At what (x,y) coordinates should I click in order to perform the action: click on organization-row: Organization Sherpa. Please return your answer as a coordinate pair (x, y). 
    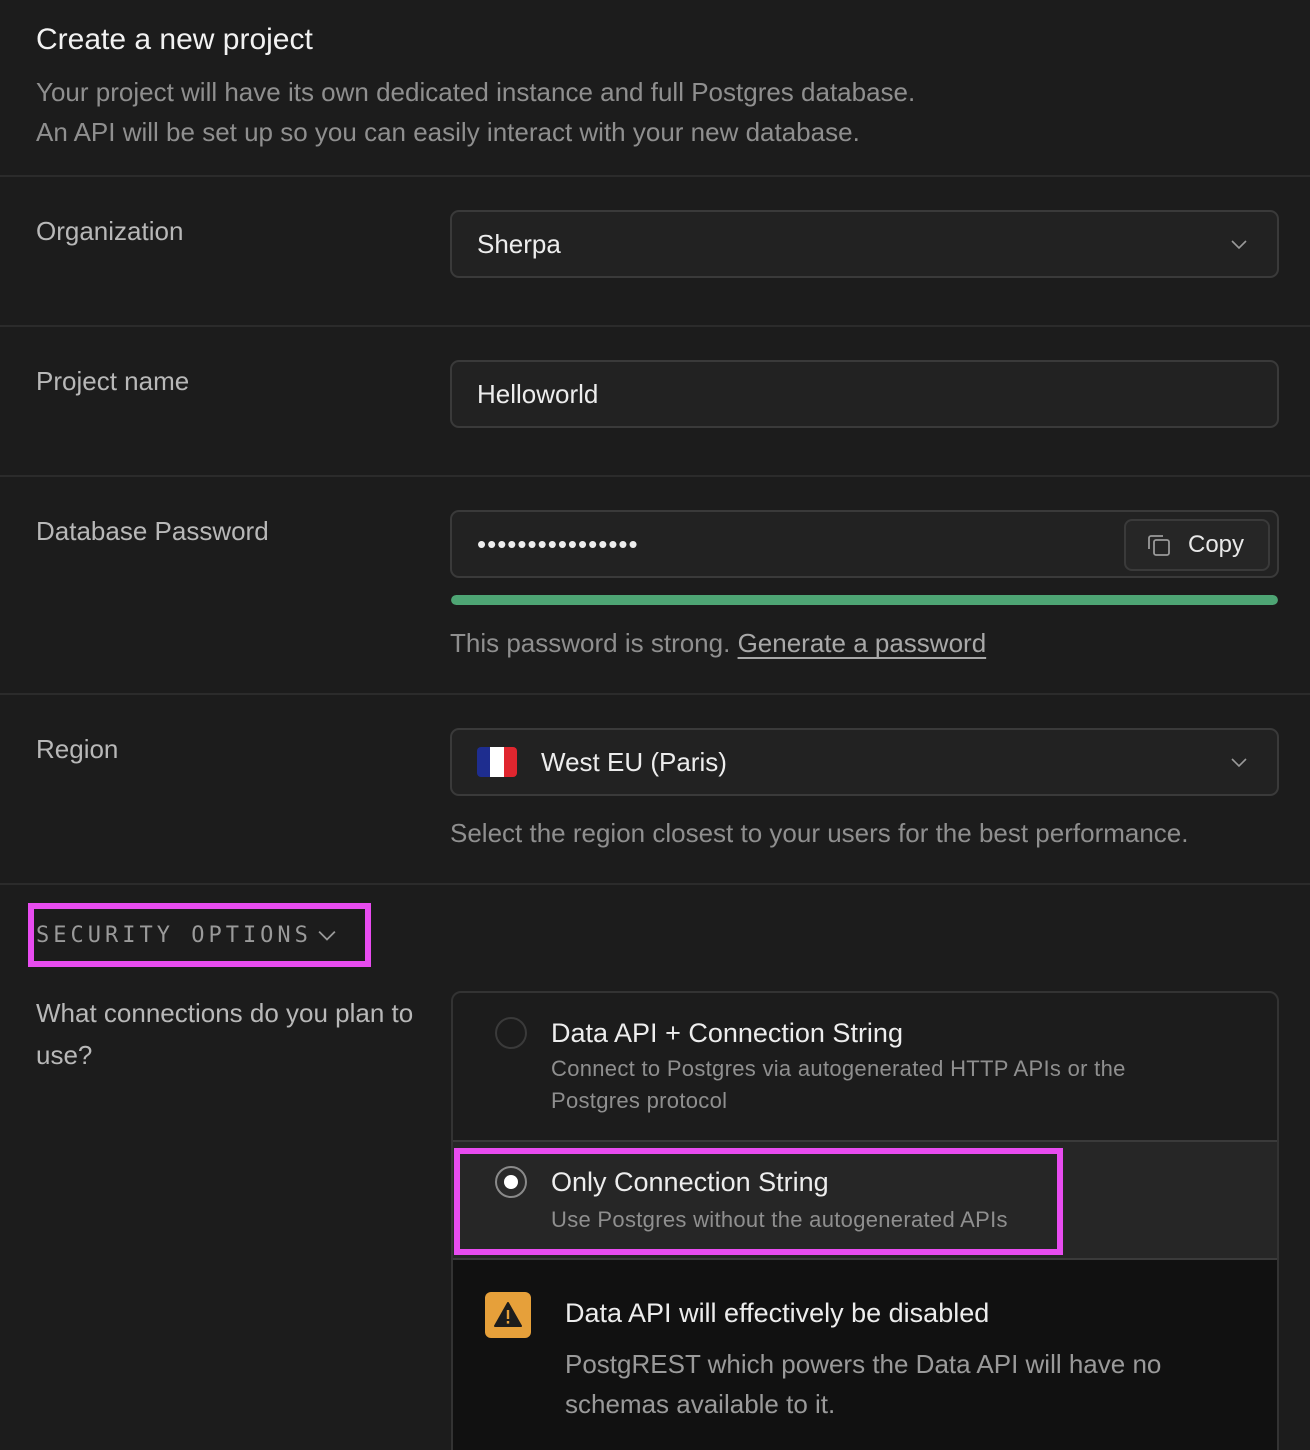
    Looking at the image, I should click on (655, 252).